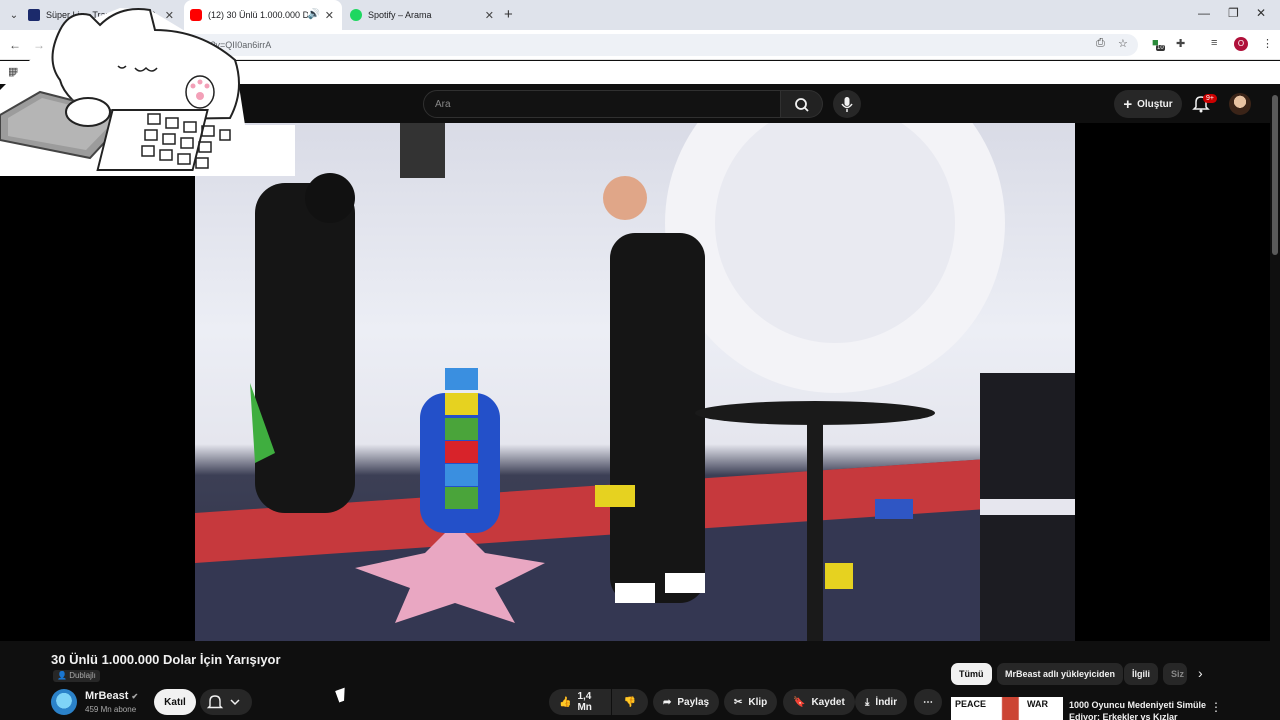  What do you see at coordinates (1214, 43) in the screenshot?
I see `media-control-icon: ≡` at bounding box center [1214, 43].